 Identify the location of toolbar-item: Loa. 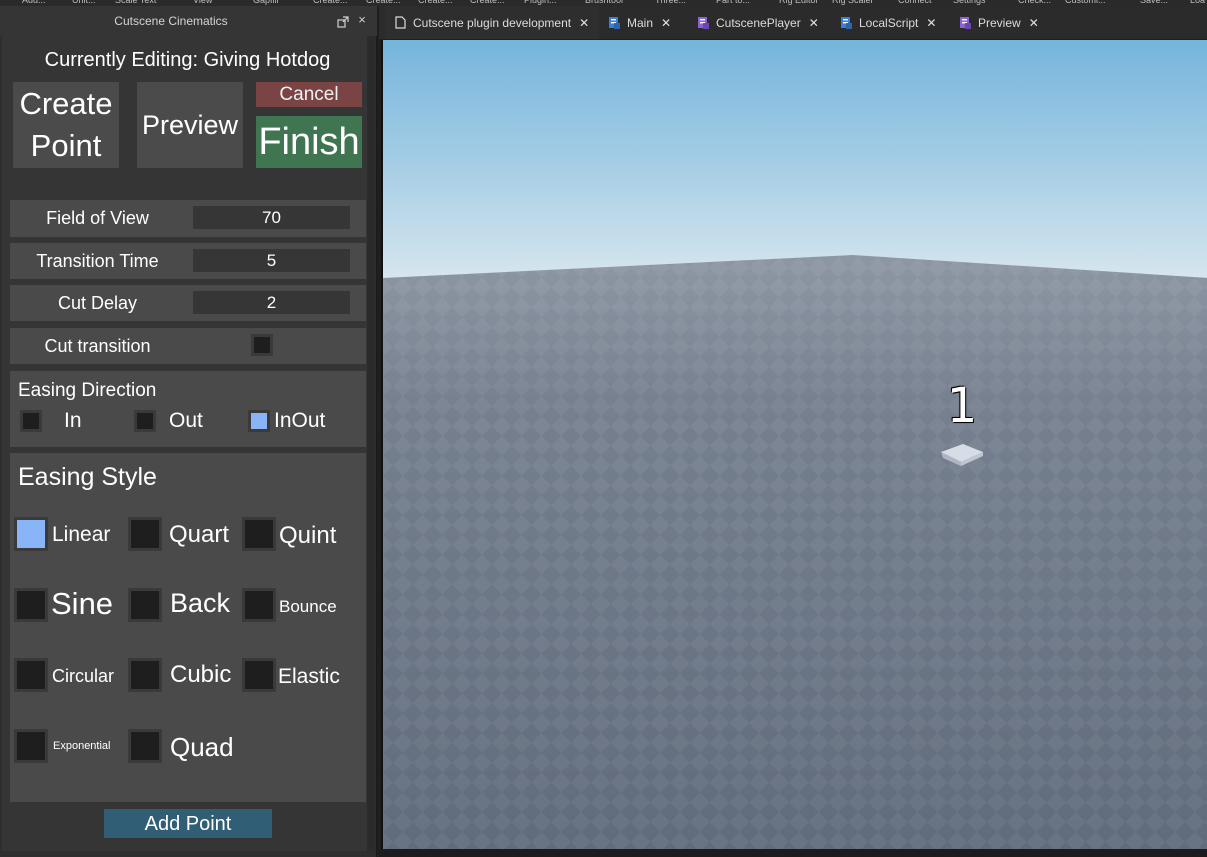
(1197, 2).